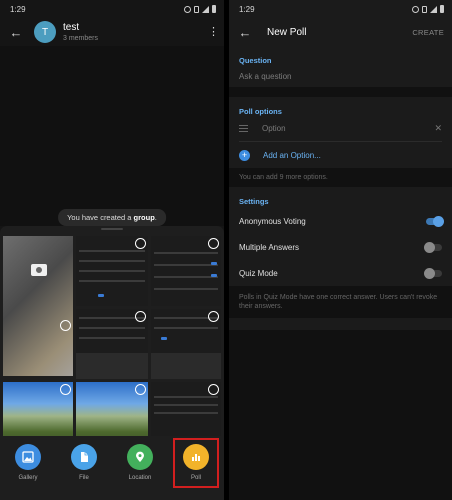 The image size is (452, 500). I want to click on question-section-label: Question, so click(255, 60).